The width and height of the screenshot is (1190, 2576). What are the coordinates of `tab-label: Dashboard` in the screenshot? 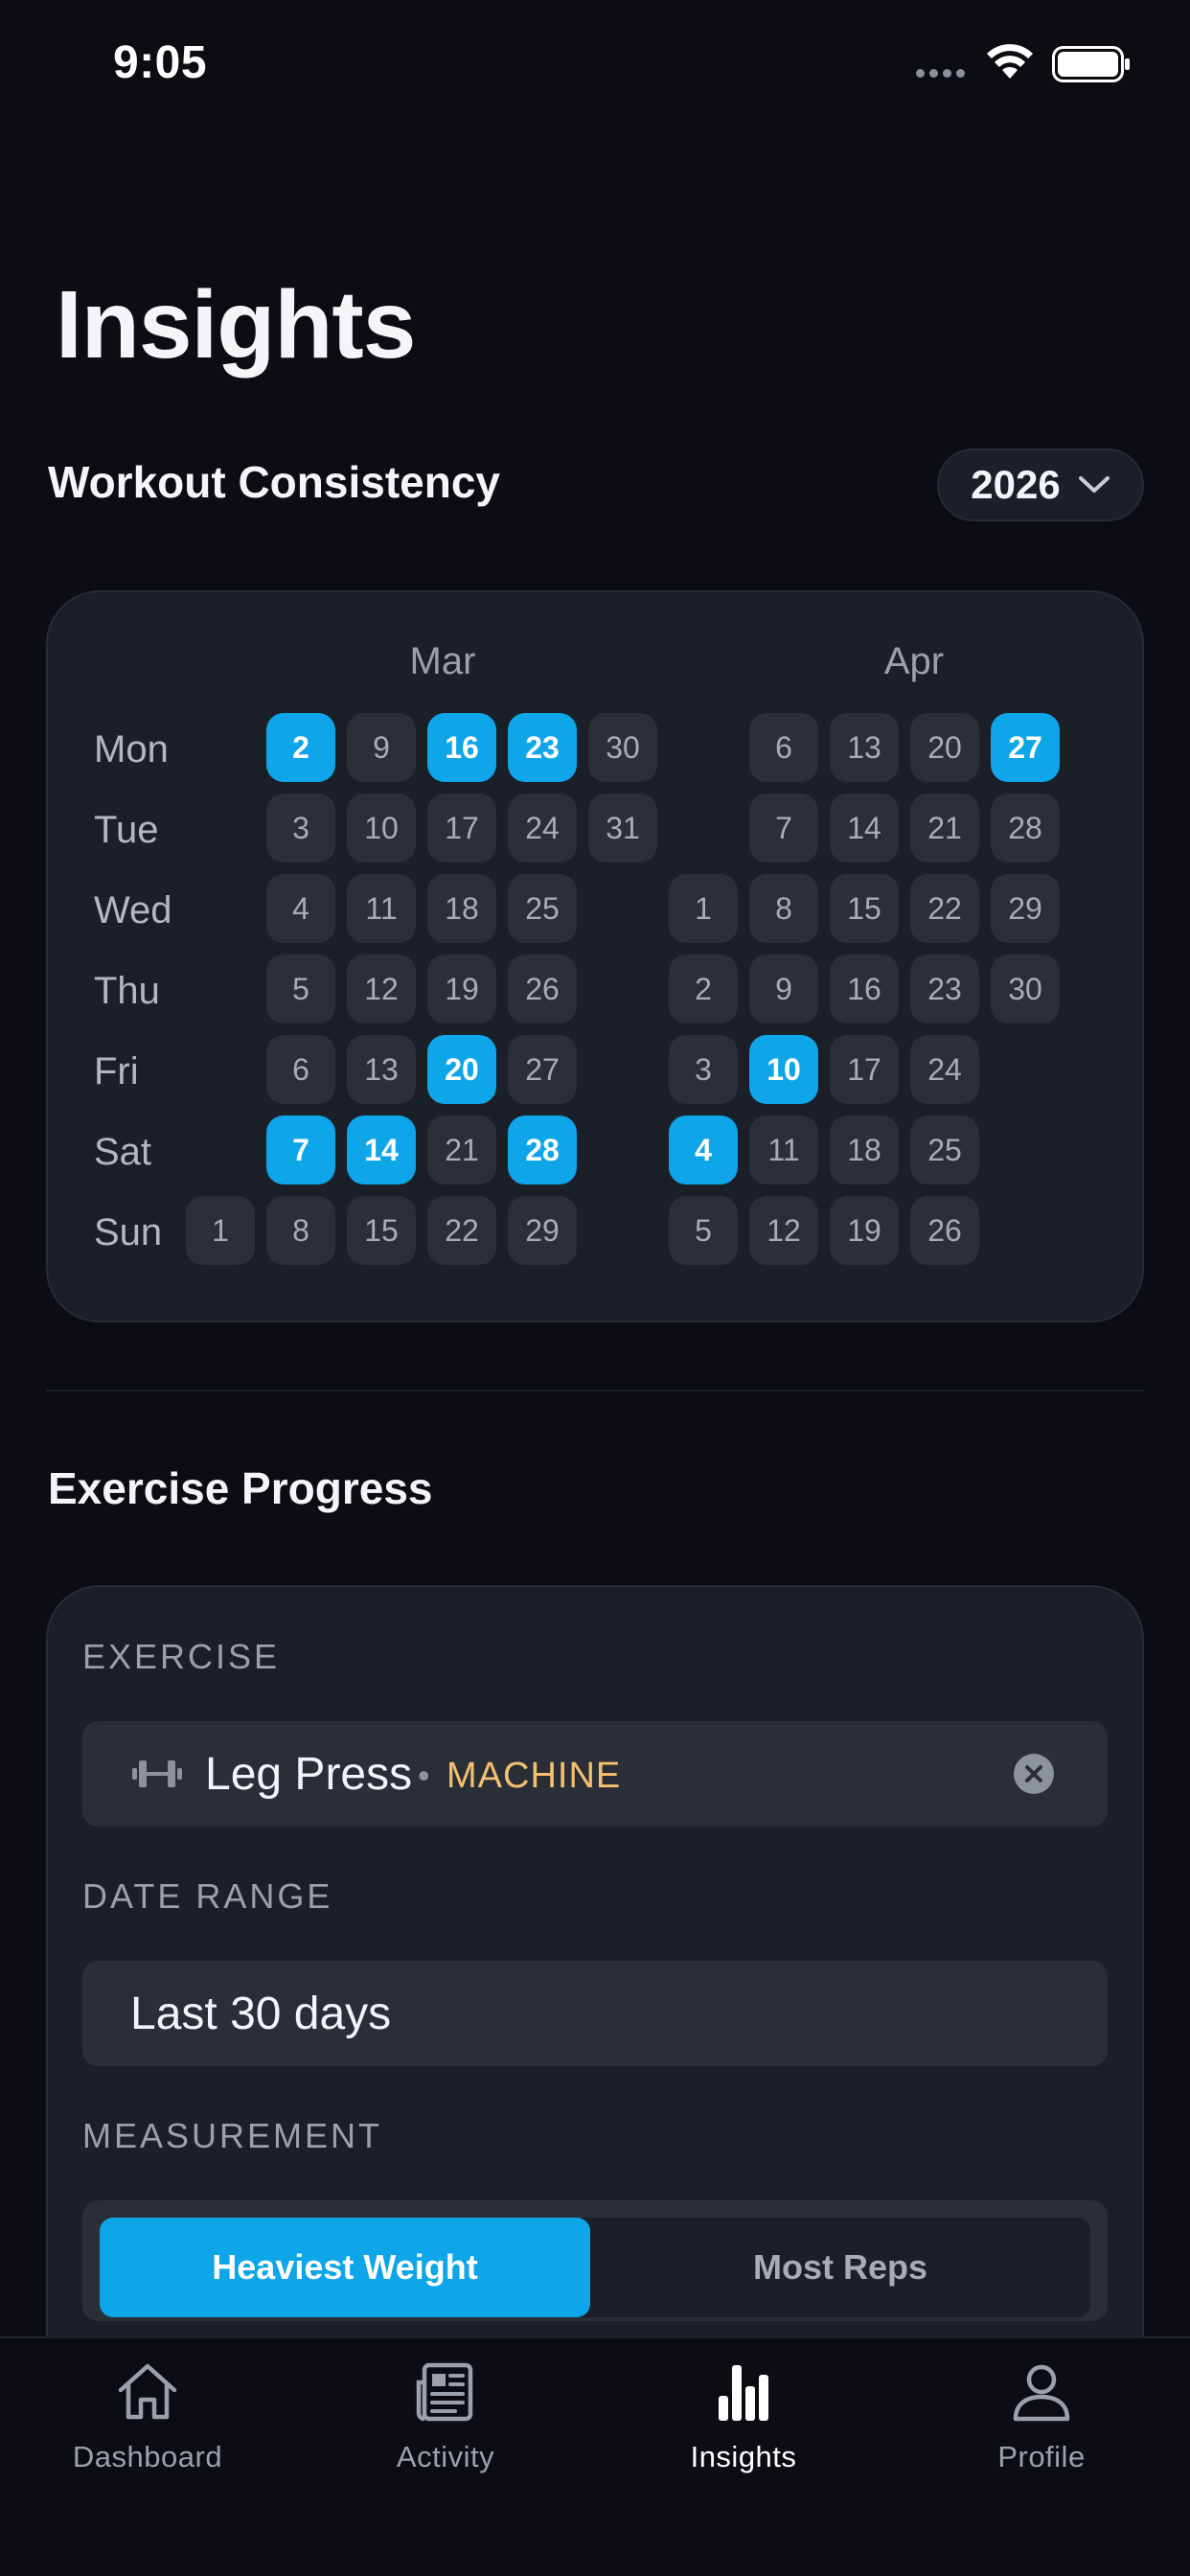 It's located at (148, 2456).